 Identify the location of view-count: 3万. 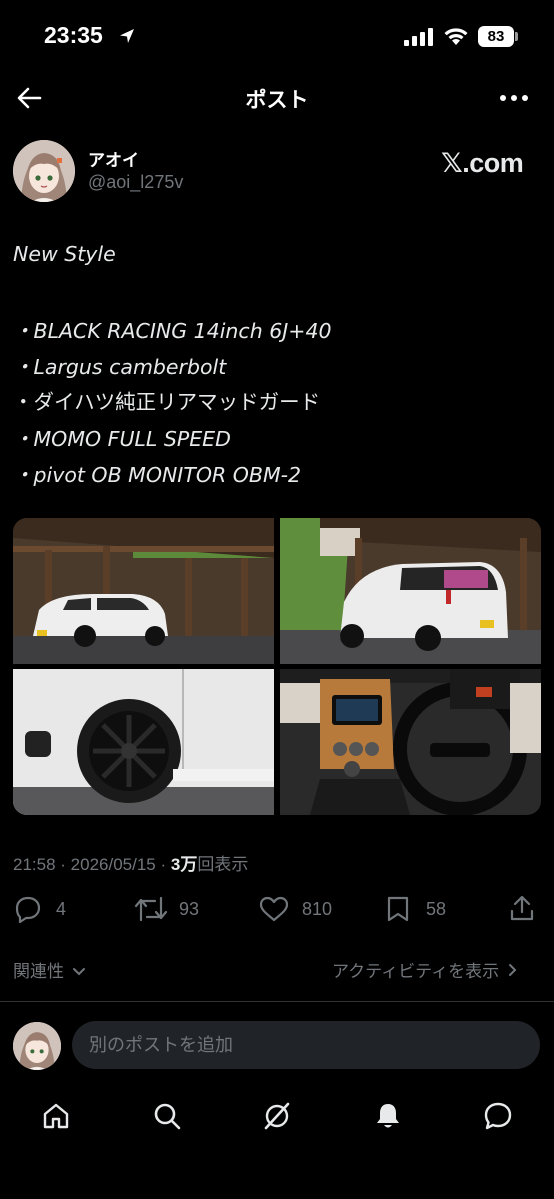
(184, 864).